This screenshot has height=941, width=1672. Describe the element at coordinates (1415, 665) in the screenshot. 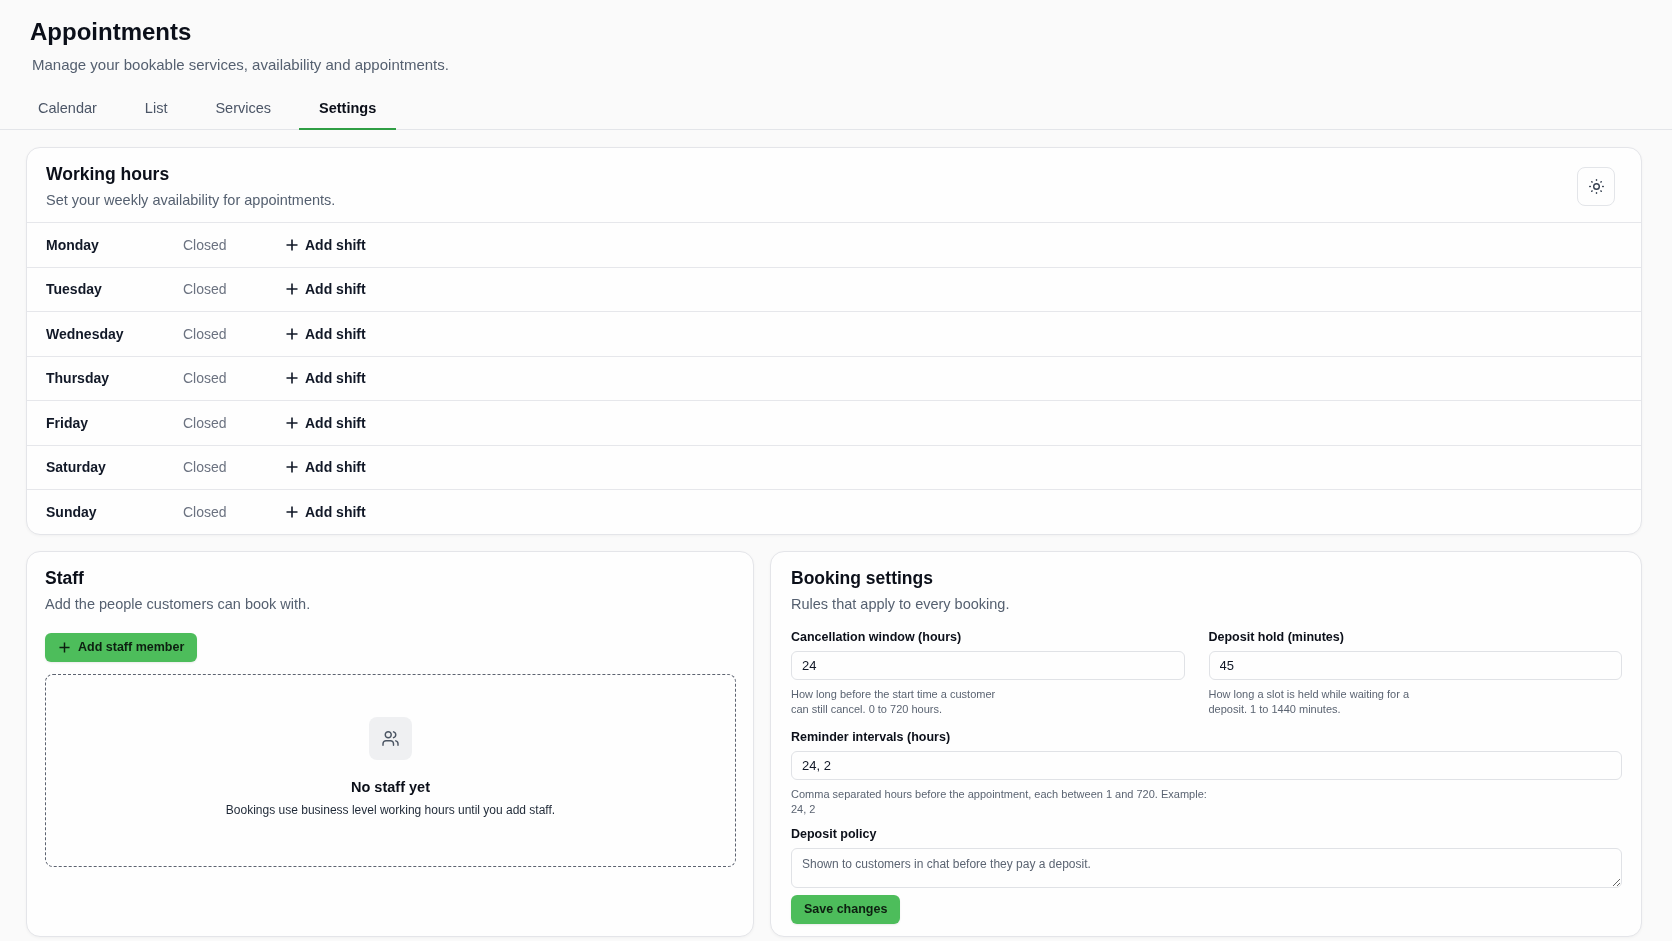

I see `input-field: 45` at that location.